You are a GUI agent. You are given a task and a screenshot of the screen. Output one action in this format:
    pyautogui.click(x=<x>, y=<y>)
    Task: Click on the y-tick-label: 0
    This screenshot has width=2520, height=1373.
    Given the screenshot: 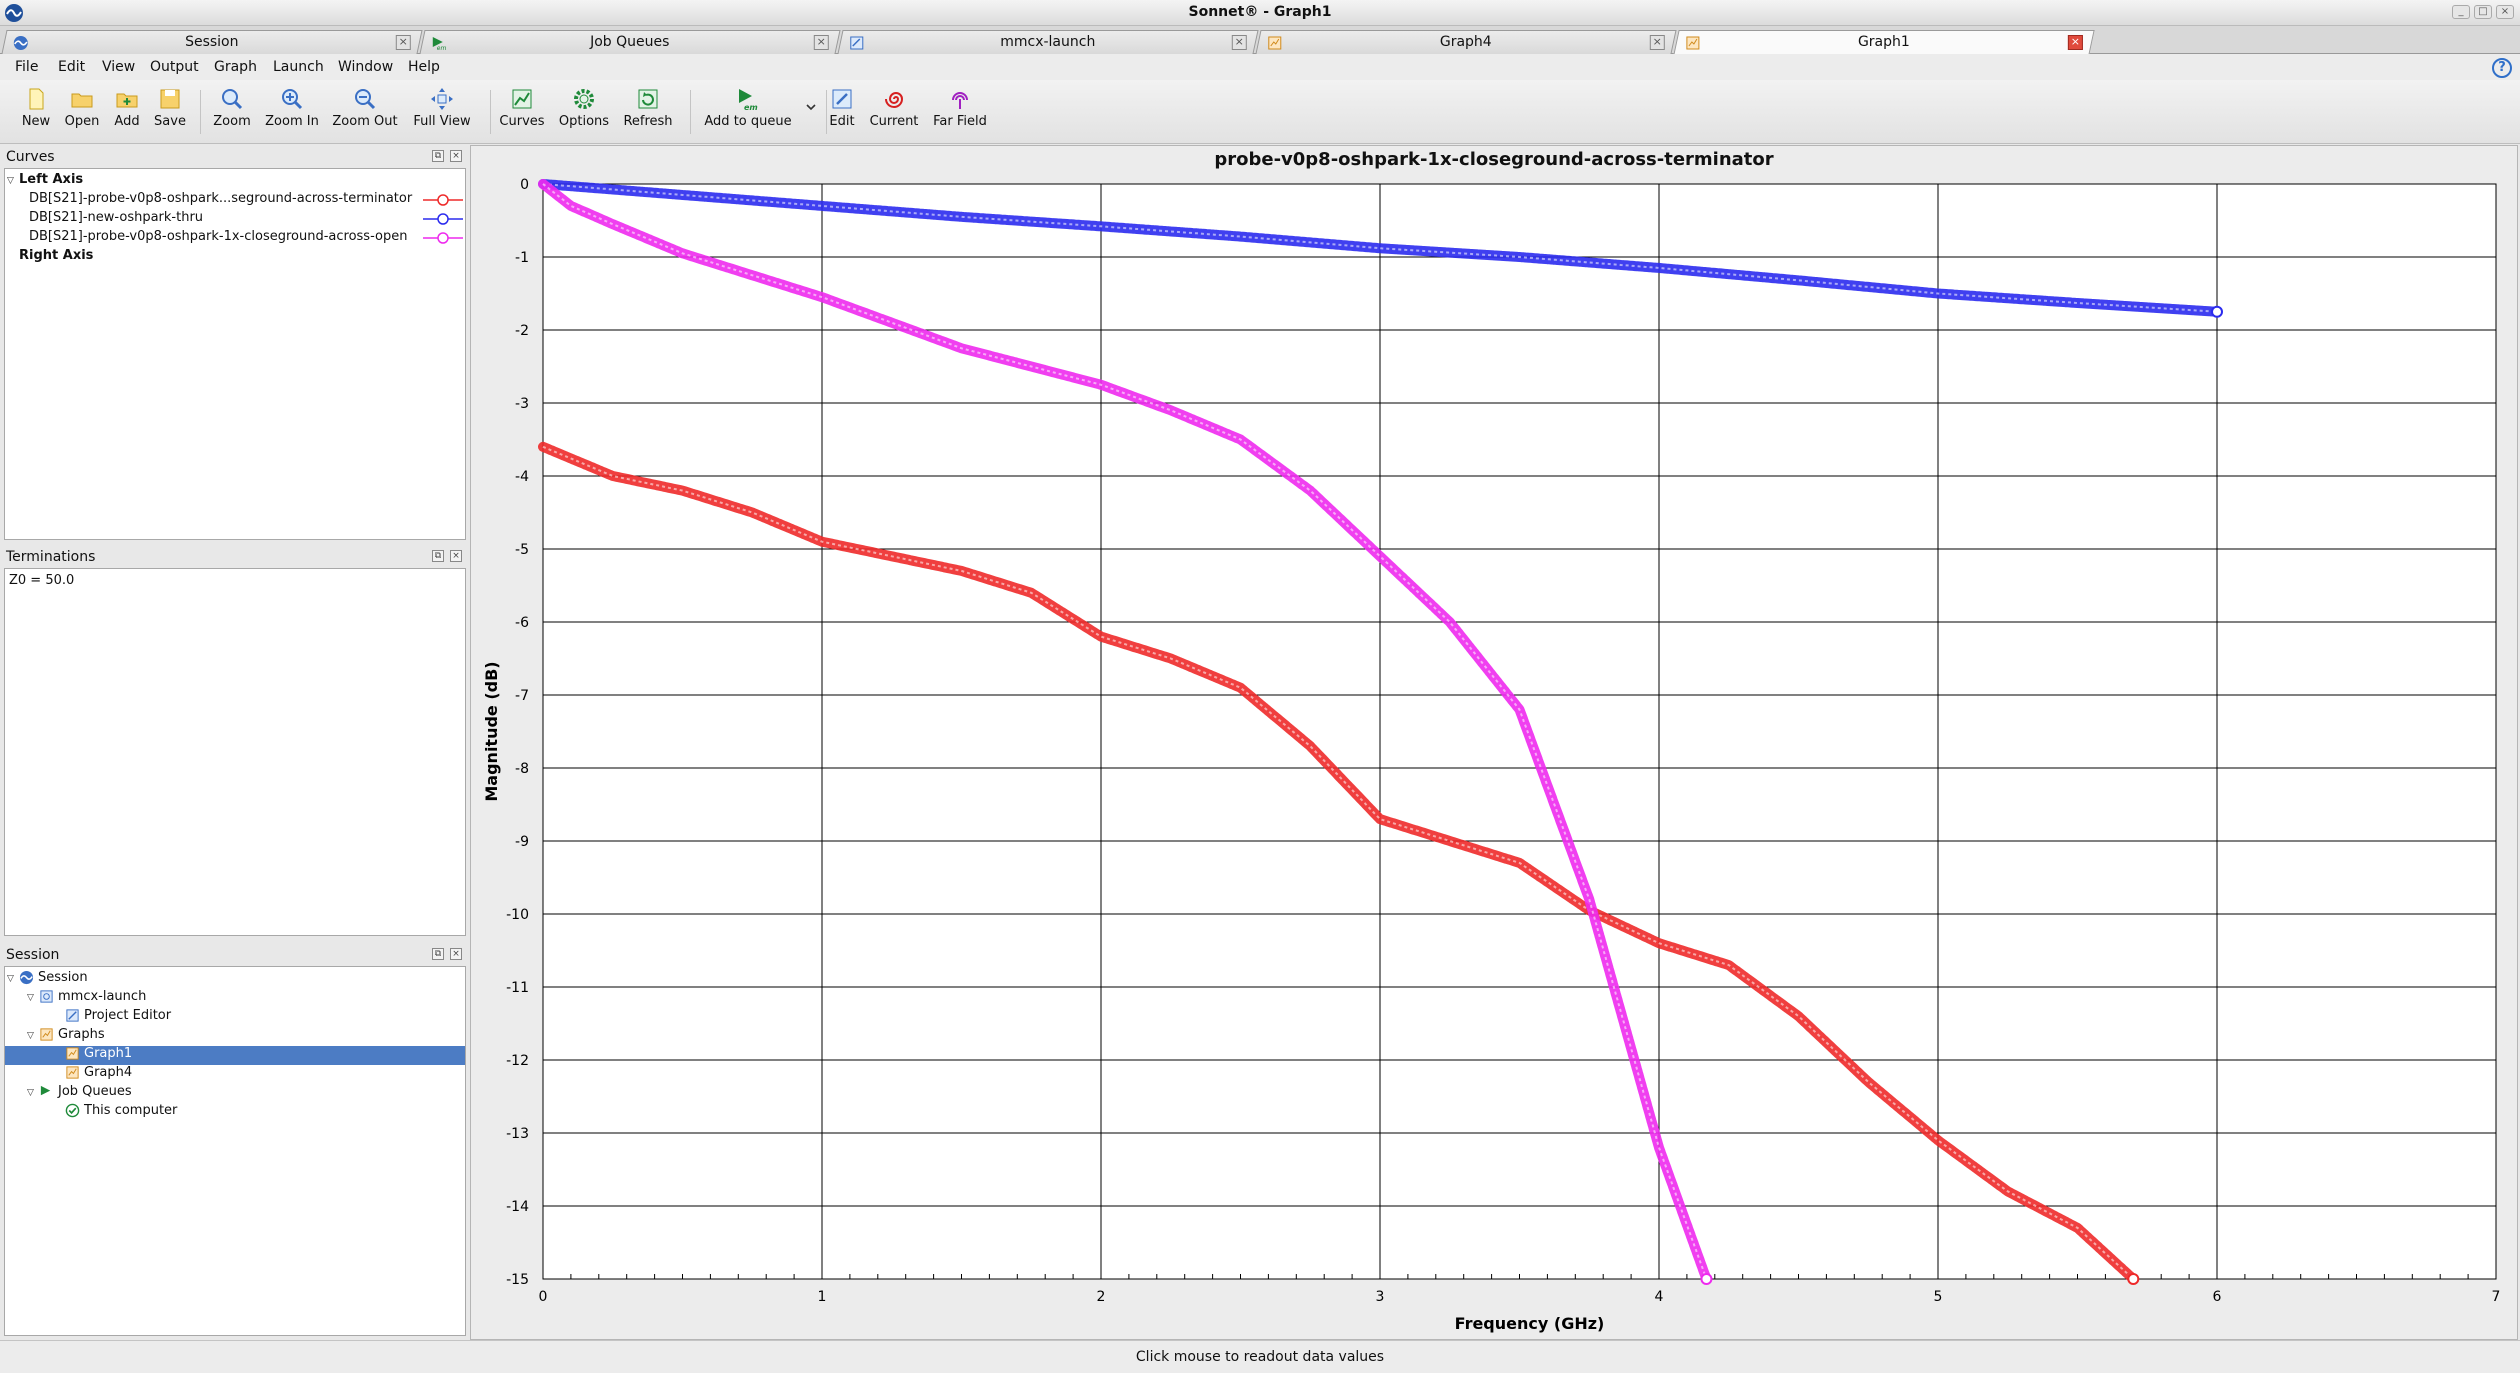 What is the action you would take?
    pyautogui.click(x=524, y=185)
    